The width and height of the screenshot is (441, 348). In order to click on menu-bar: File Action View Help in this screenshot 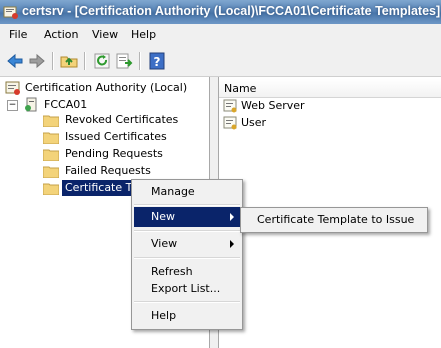, I will do `click(220, 35)`.